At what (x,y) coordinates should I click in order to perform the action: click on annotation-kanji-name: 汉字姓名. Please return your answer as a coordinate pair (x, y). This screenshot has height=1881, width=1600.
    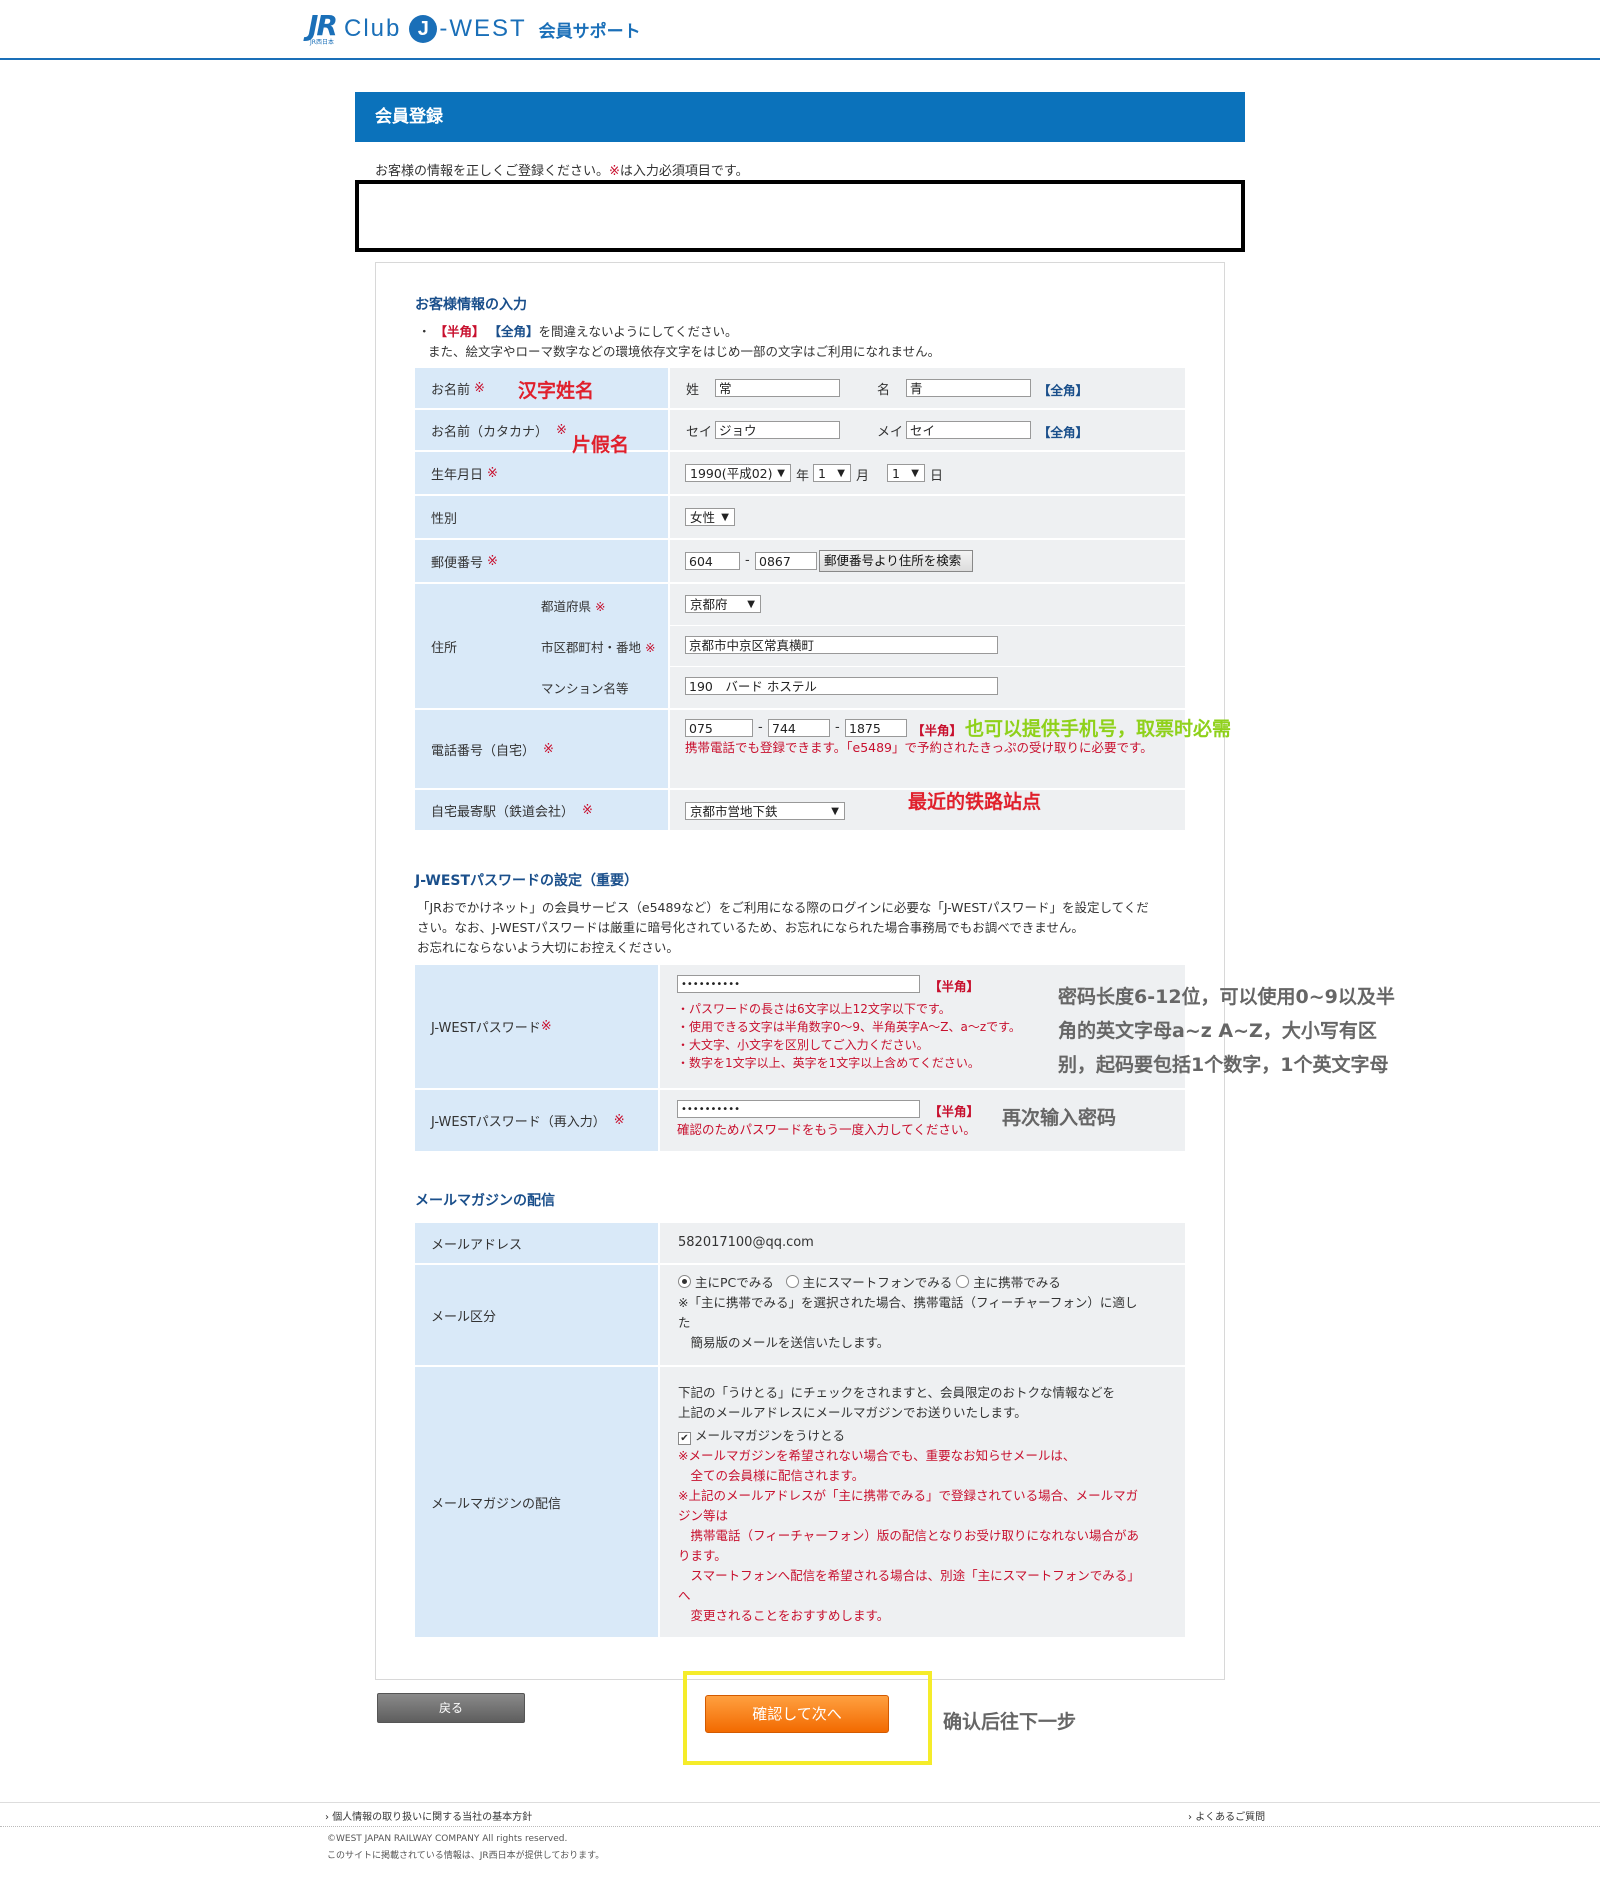
    Looking at the image, I should click on (556, 391).